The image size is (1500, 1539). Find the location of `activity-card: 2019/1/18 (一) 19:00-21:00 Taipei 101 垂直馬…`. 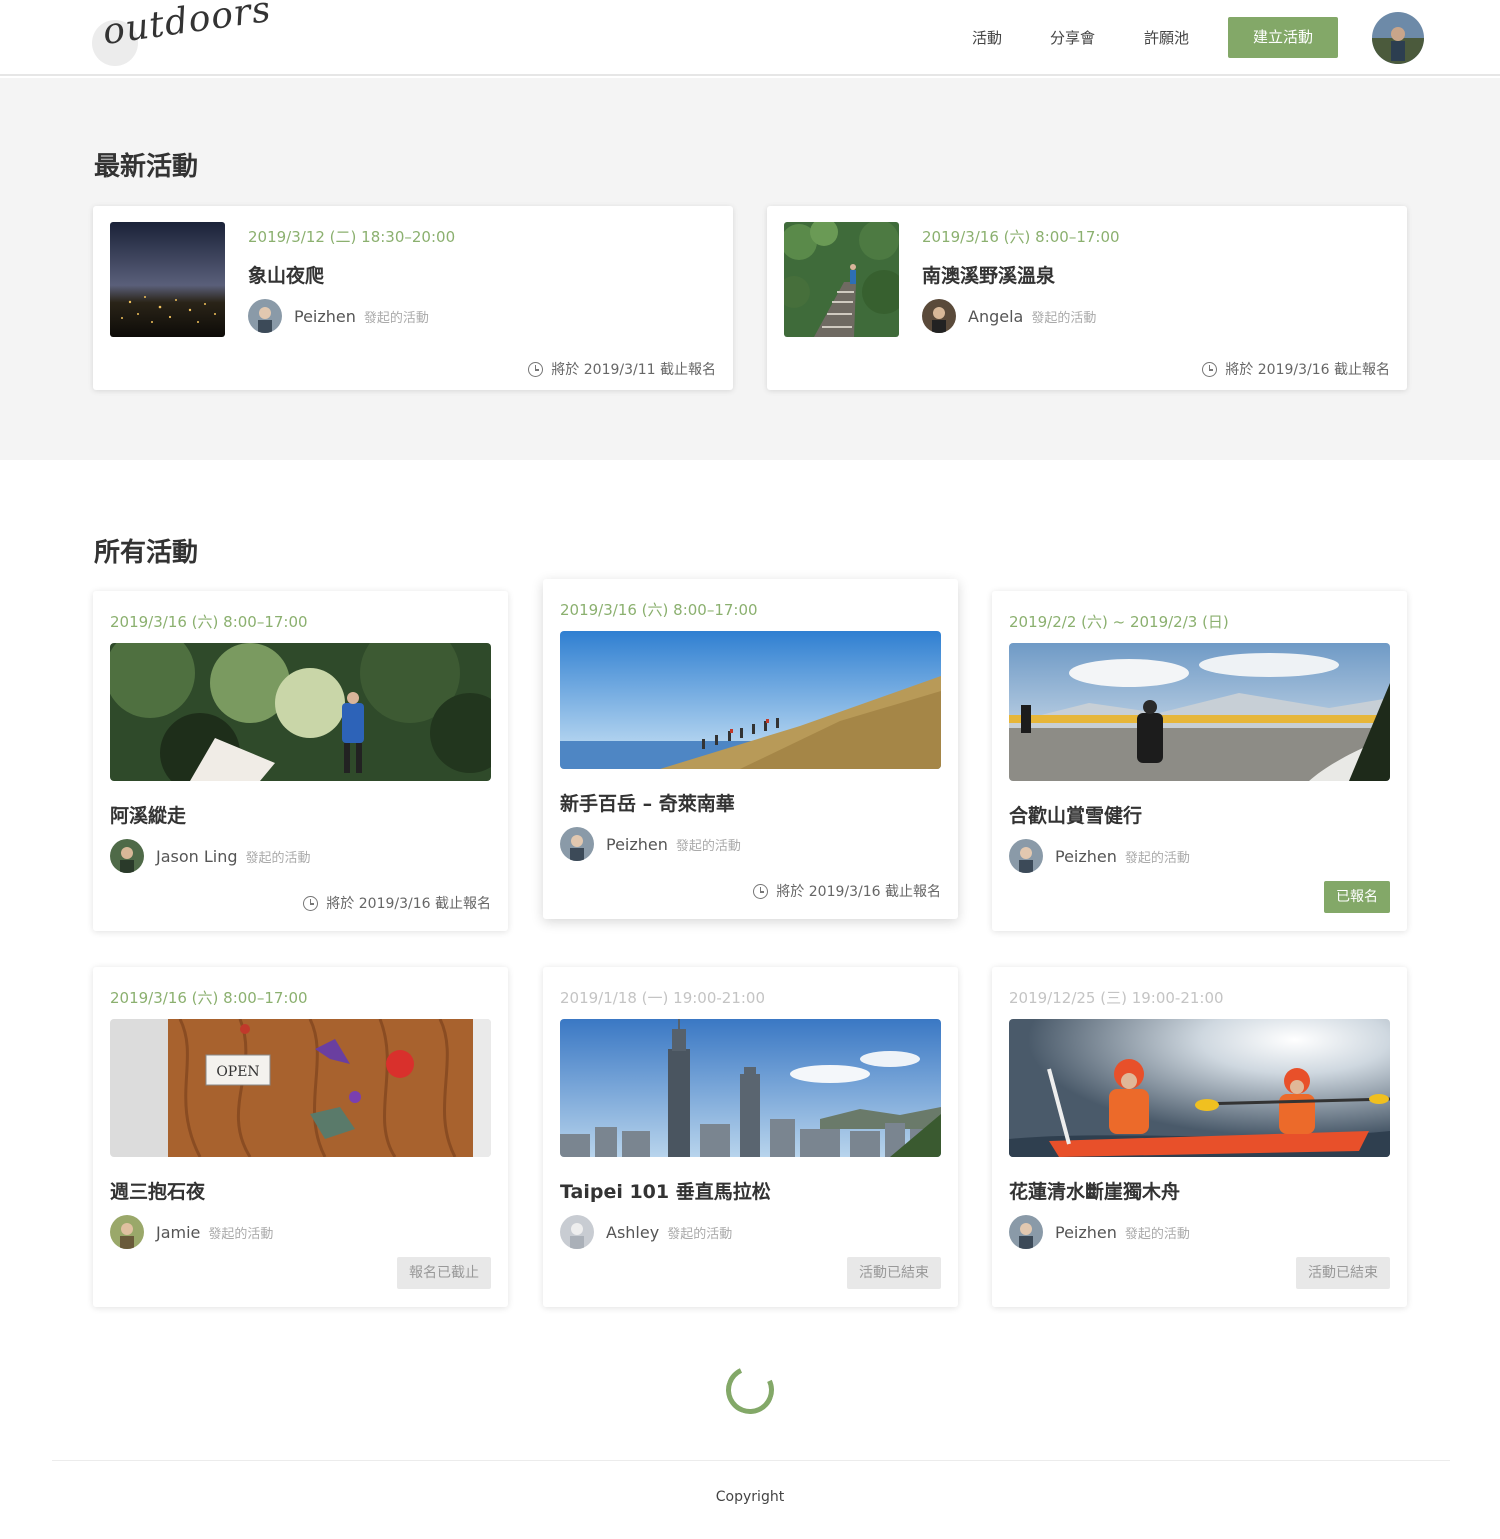

activity-card: 2019/1/18 (一) 19:00-21:00 Taipei 101 垂直馬… is located at coordinates (750, 1137).